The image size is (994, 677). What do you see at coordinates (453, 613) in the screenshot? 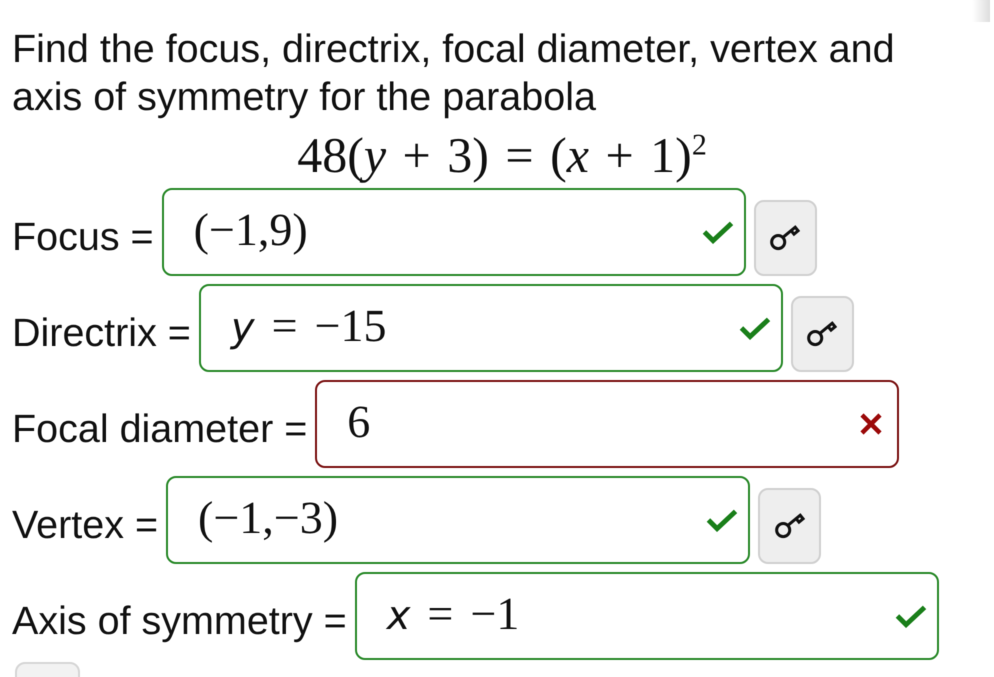
I see `answer-value: x = −1` at bounding box center [453, 613].